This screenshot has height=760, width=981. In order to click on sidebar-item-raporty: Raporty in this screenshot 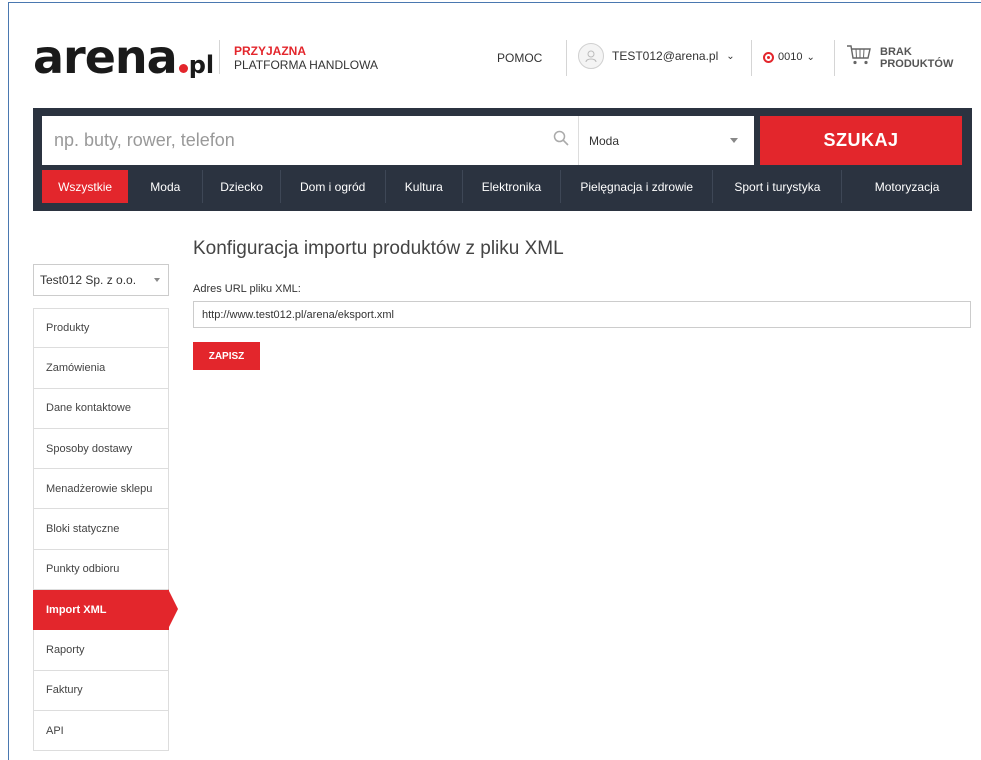, I will do `click(101, 650)`.